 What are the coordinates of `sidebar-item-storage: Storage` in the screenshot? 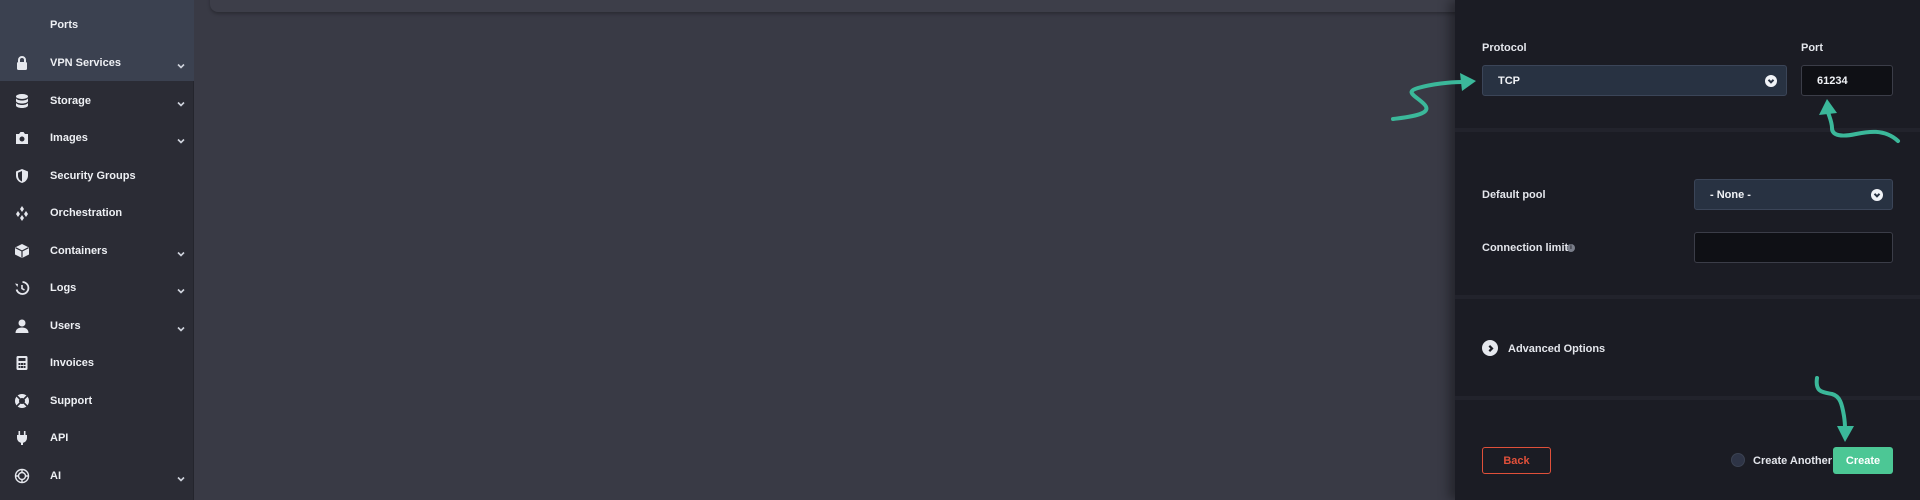 It's located at (97, 100).